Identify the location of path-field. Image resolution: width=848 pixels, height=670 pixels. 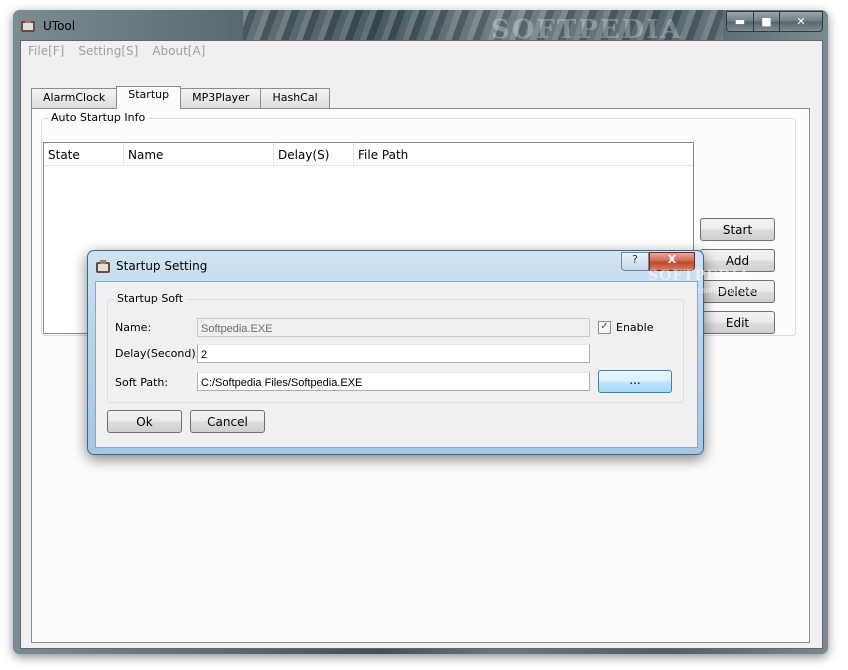
(393, 381).